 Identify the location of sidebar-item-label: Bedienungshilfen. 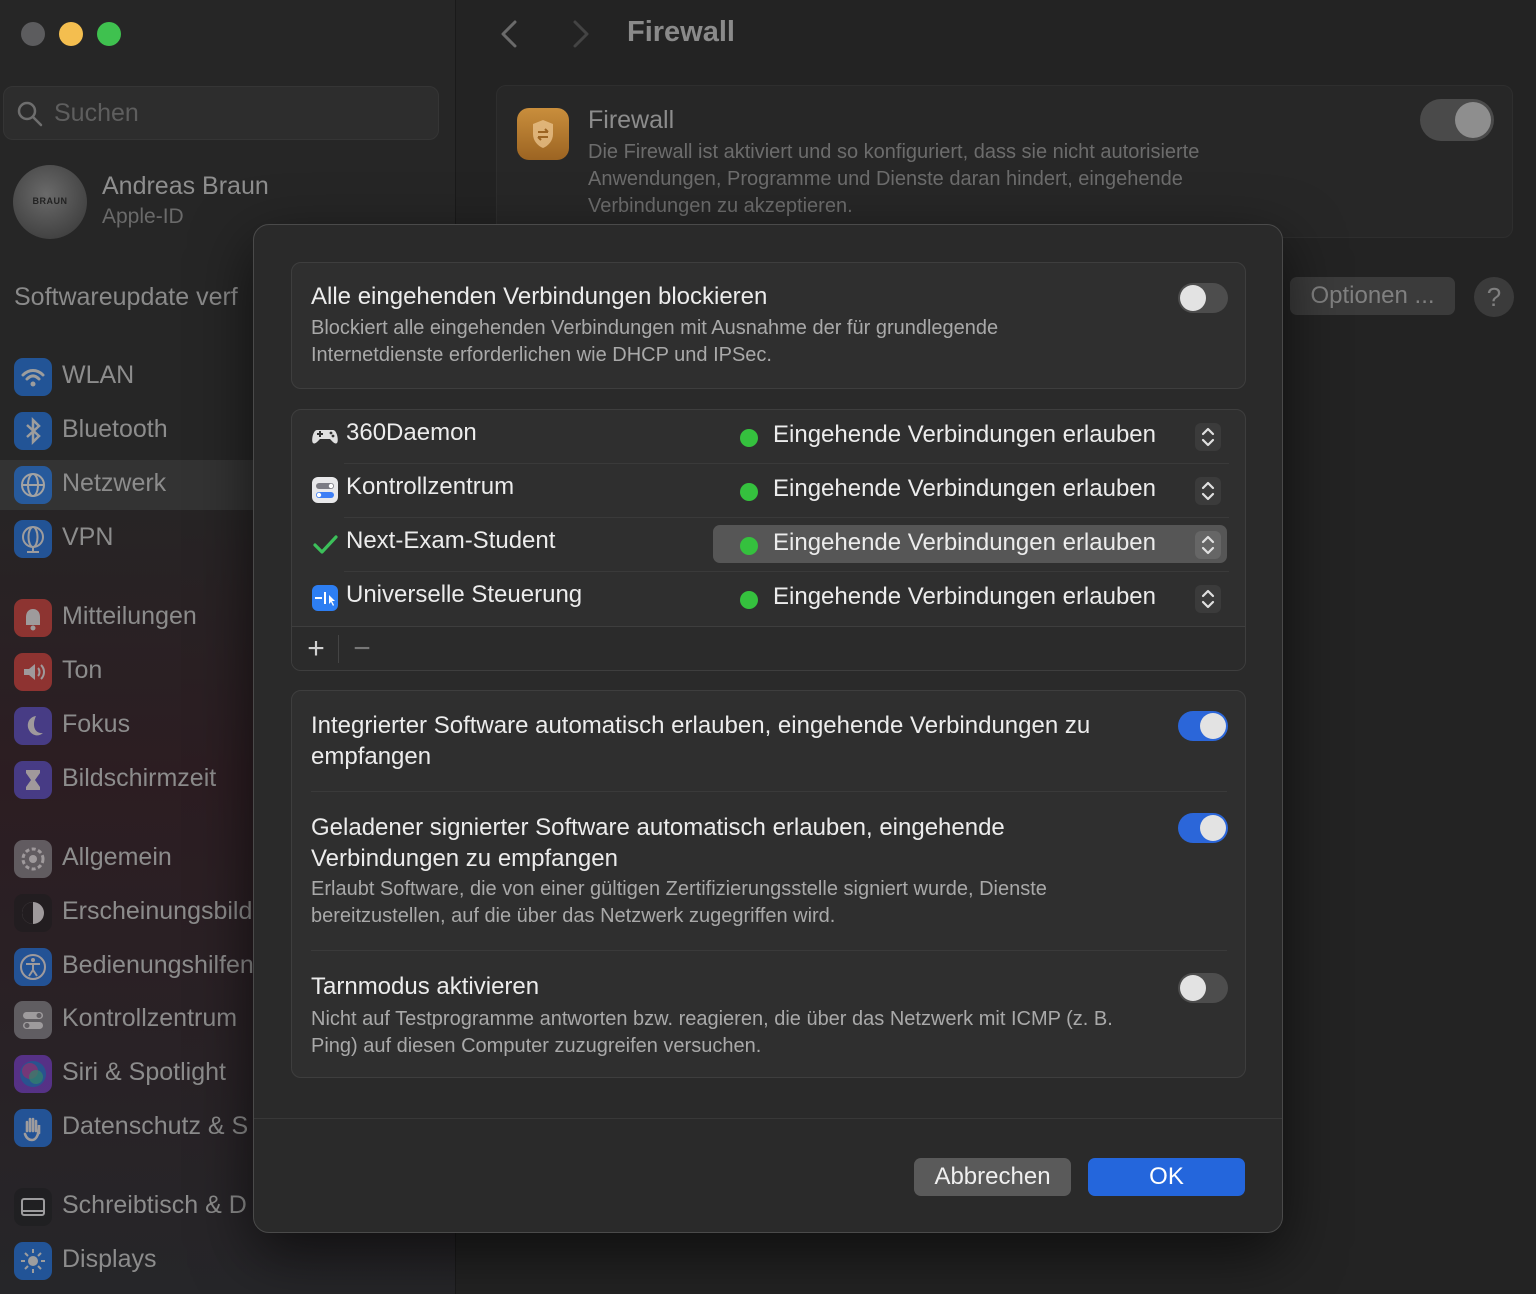
(158, 965).